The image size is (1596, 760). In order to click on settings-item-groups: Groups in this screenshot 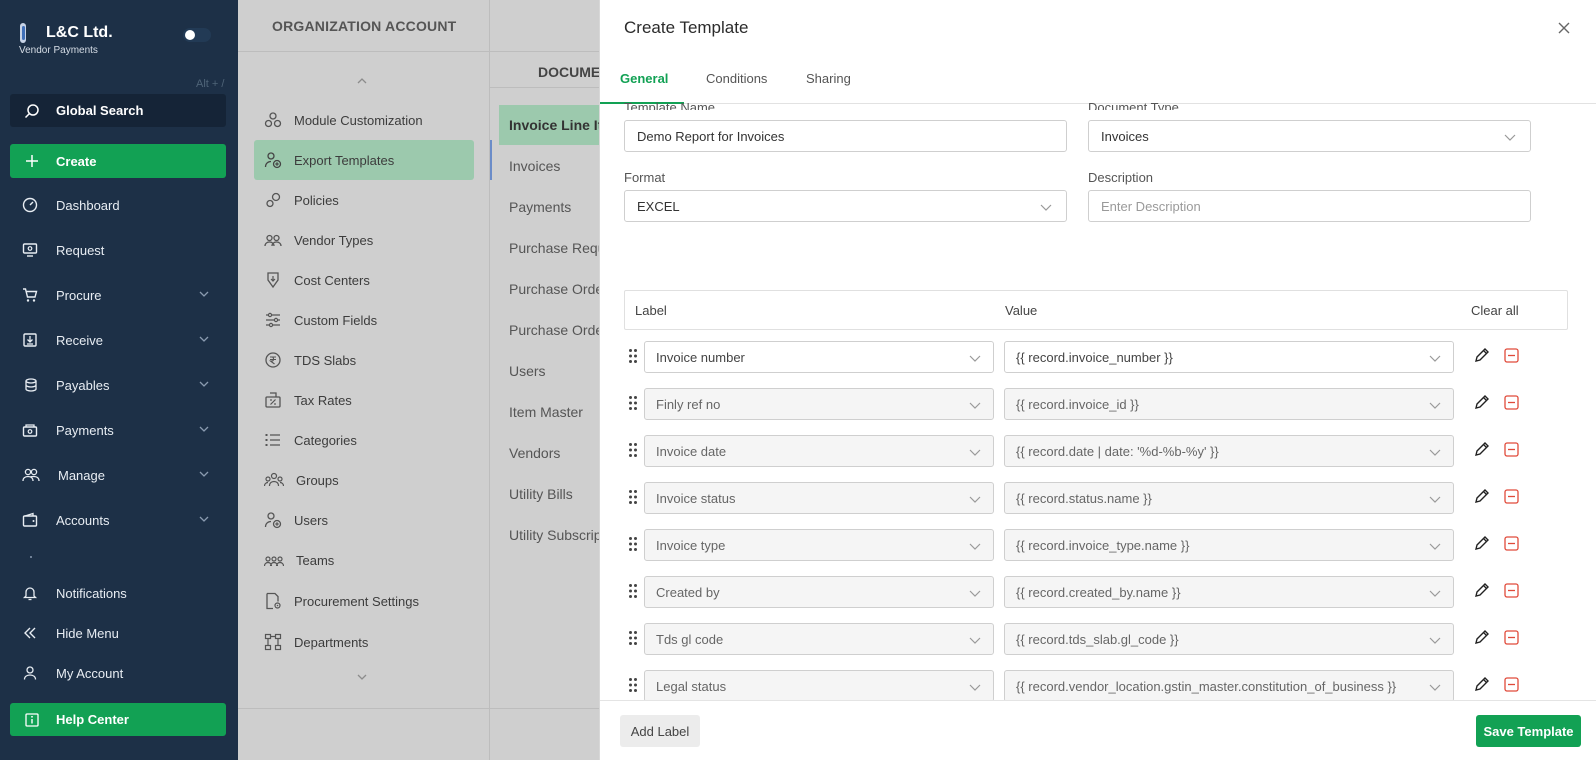, I will do `click(364, 480)`.